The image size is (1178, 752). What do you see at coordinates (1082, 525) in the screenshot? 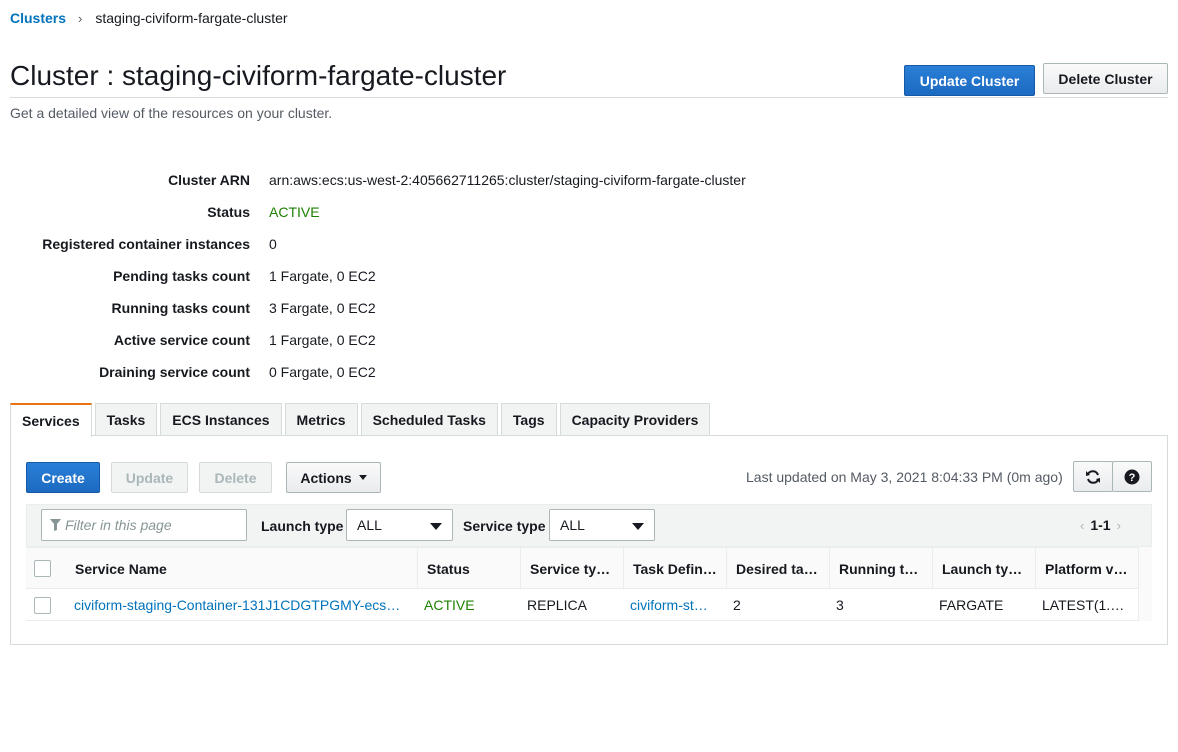
I see `chevron-left-icon: ‹` at bounding box center [1082, 525].